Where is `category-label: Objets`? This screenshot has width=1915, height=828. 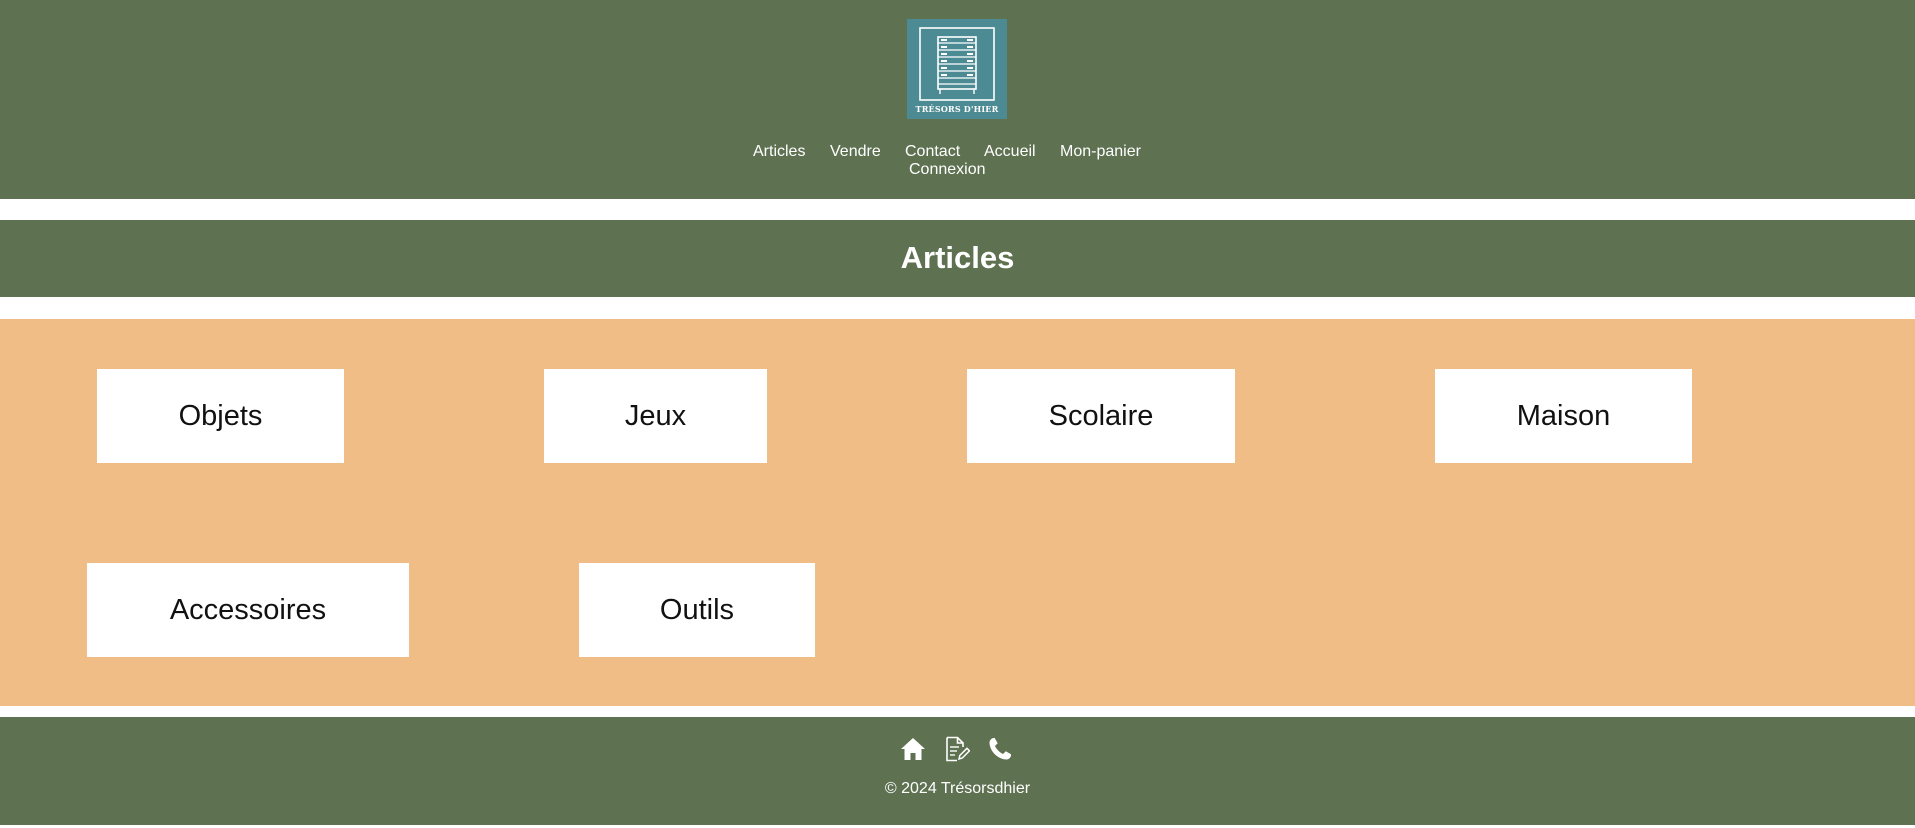
category-label: Objets is located at coordinates (220, 415).